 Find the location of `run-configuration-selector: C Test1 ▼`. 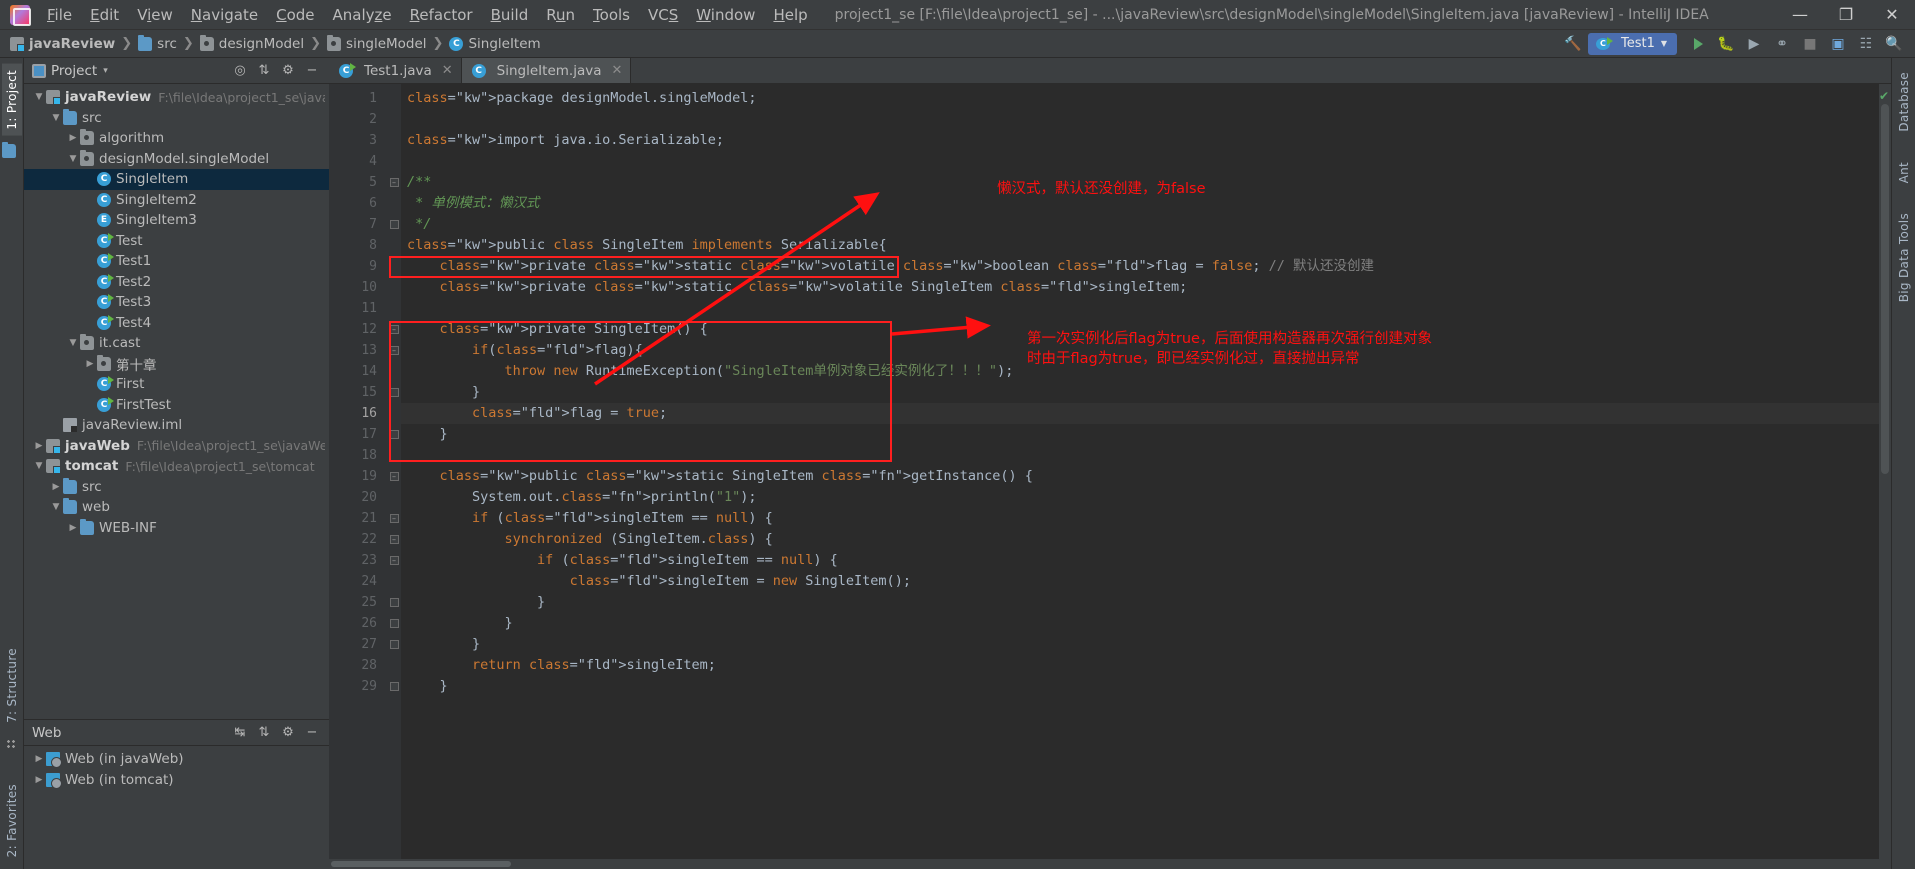

run-configuration-selector: C Test1 ▼ is located at coordinates (1632, 43).